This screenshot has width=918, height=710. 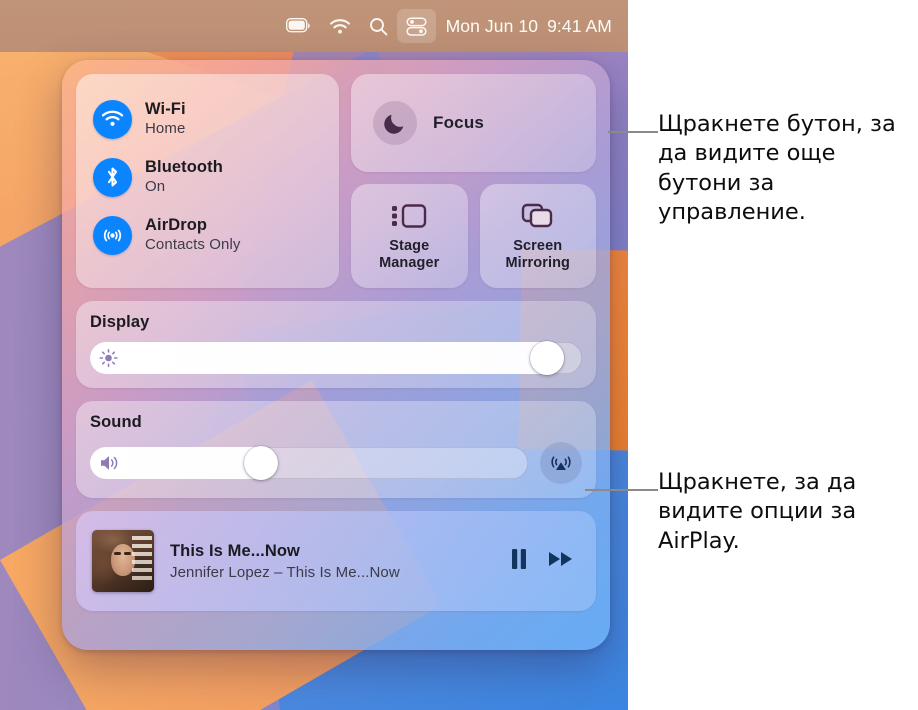 I want to click on battery-icon, so click(x=298, y=26).